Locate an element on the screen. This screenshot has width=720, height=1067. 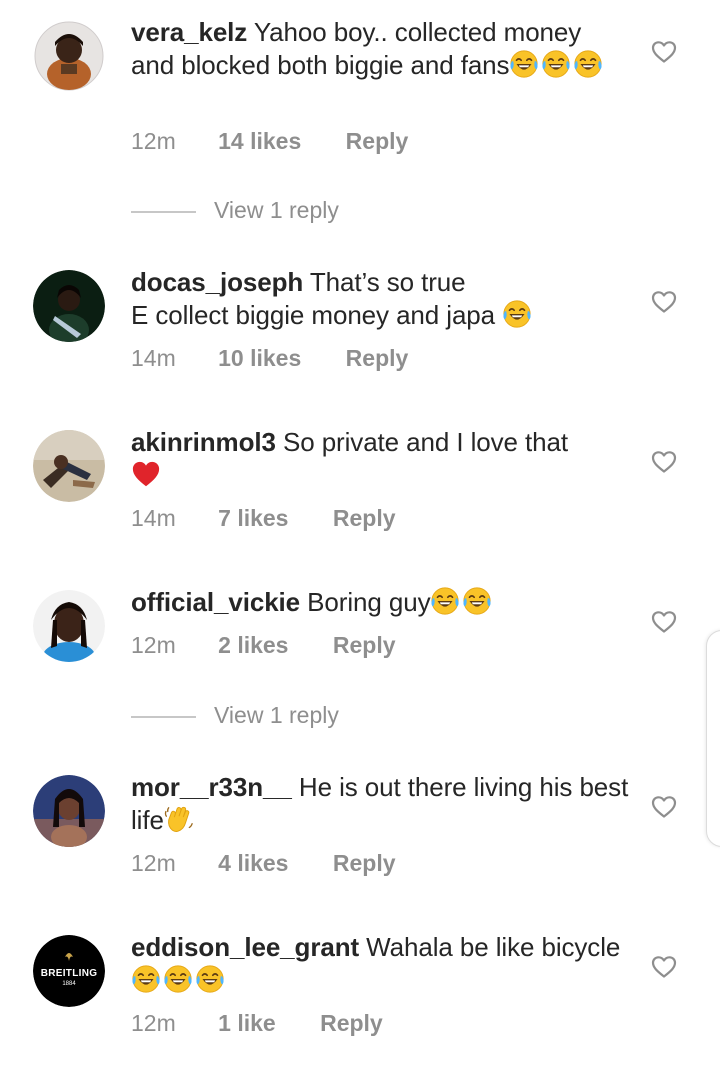
comment-text: eddison_lee_grant Wahala be like bicycle is located at coordinates (381, 964).